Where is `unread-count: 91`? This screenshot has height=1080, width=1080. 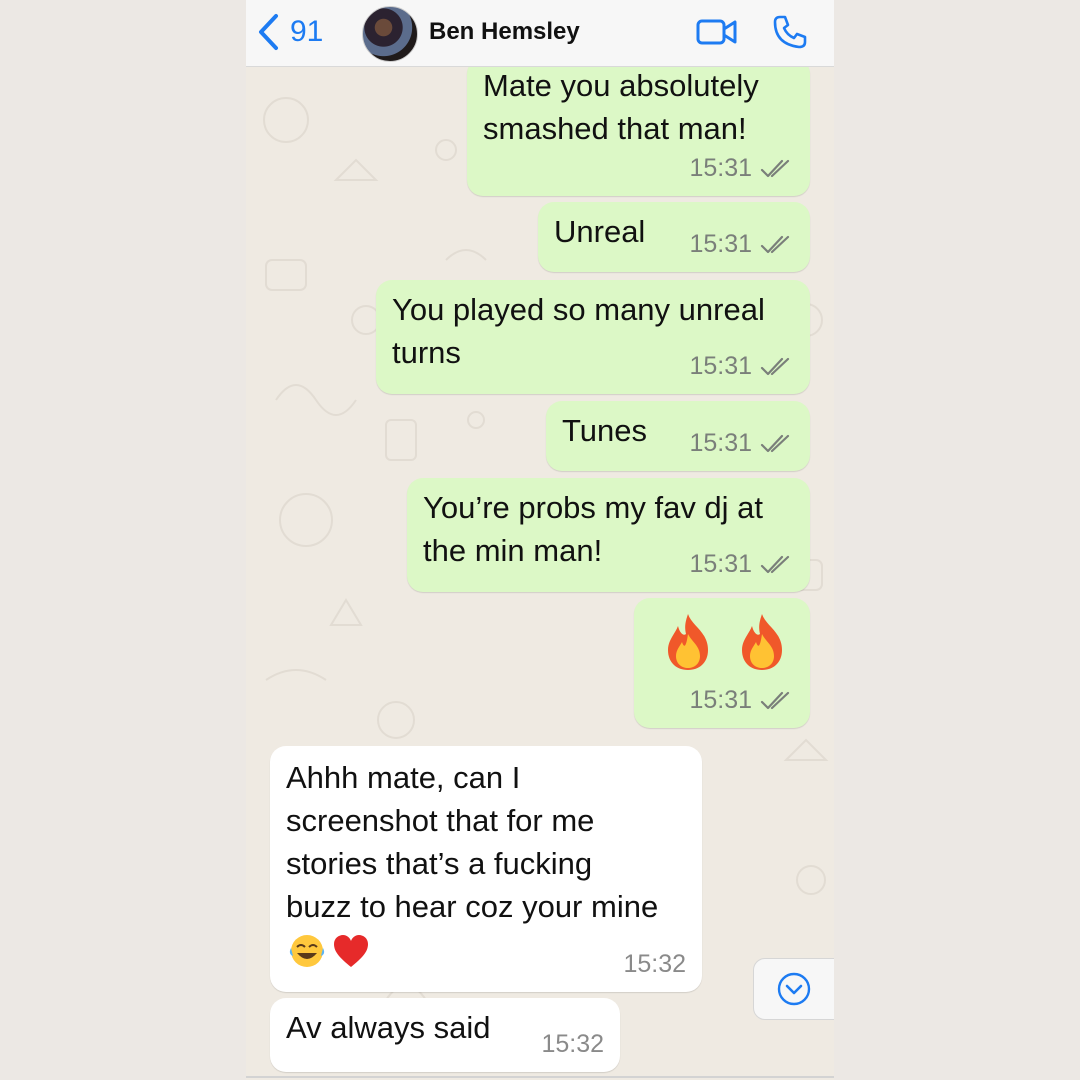
unread-count: 91 is located at coordinates (307, 31).